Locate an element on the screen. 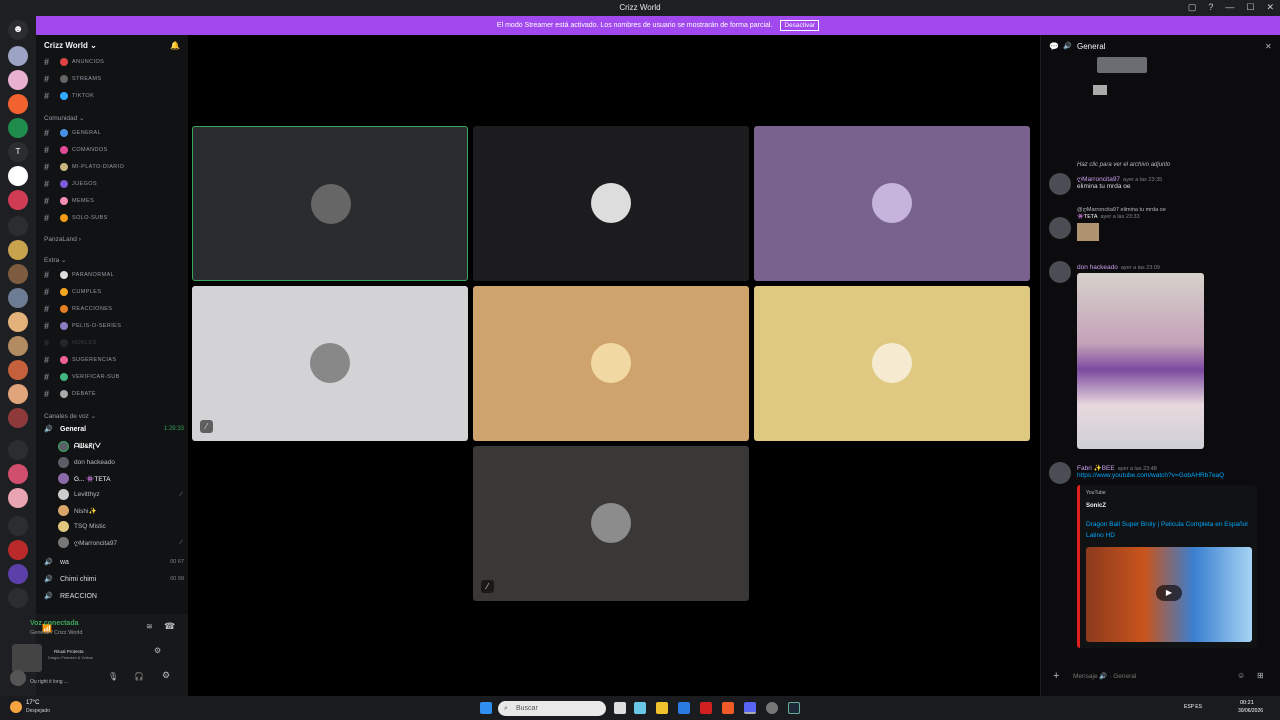 This screenshot has width=1280, height=720. clock-date: 30/06/2026 is located at coordinates (1250, 711).